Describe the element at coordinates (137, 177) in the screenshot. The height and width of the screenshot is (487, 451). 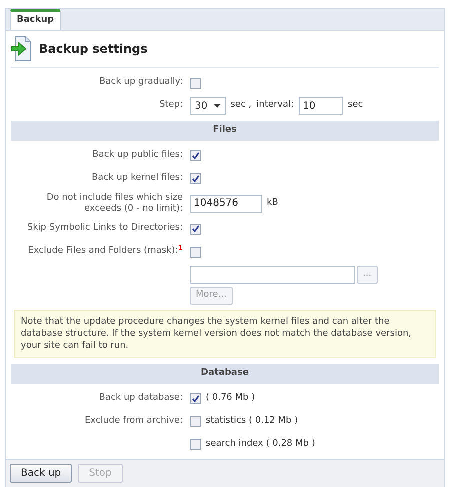
I see `field-label: Back up kernel files:` at that location.